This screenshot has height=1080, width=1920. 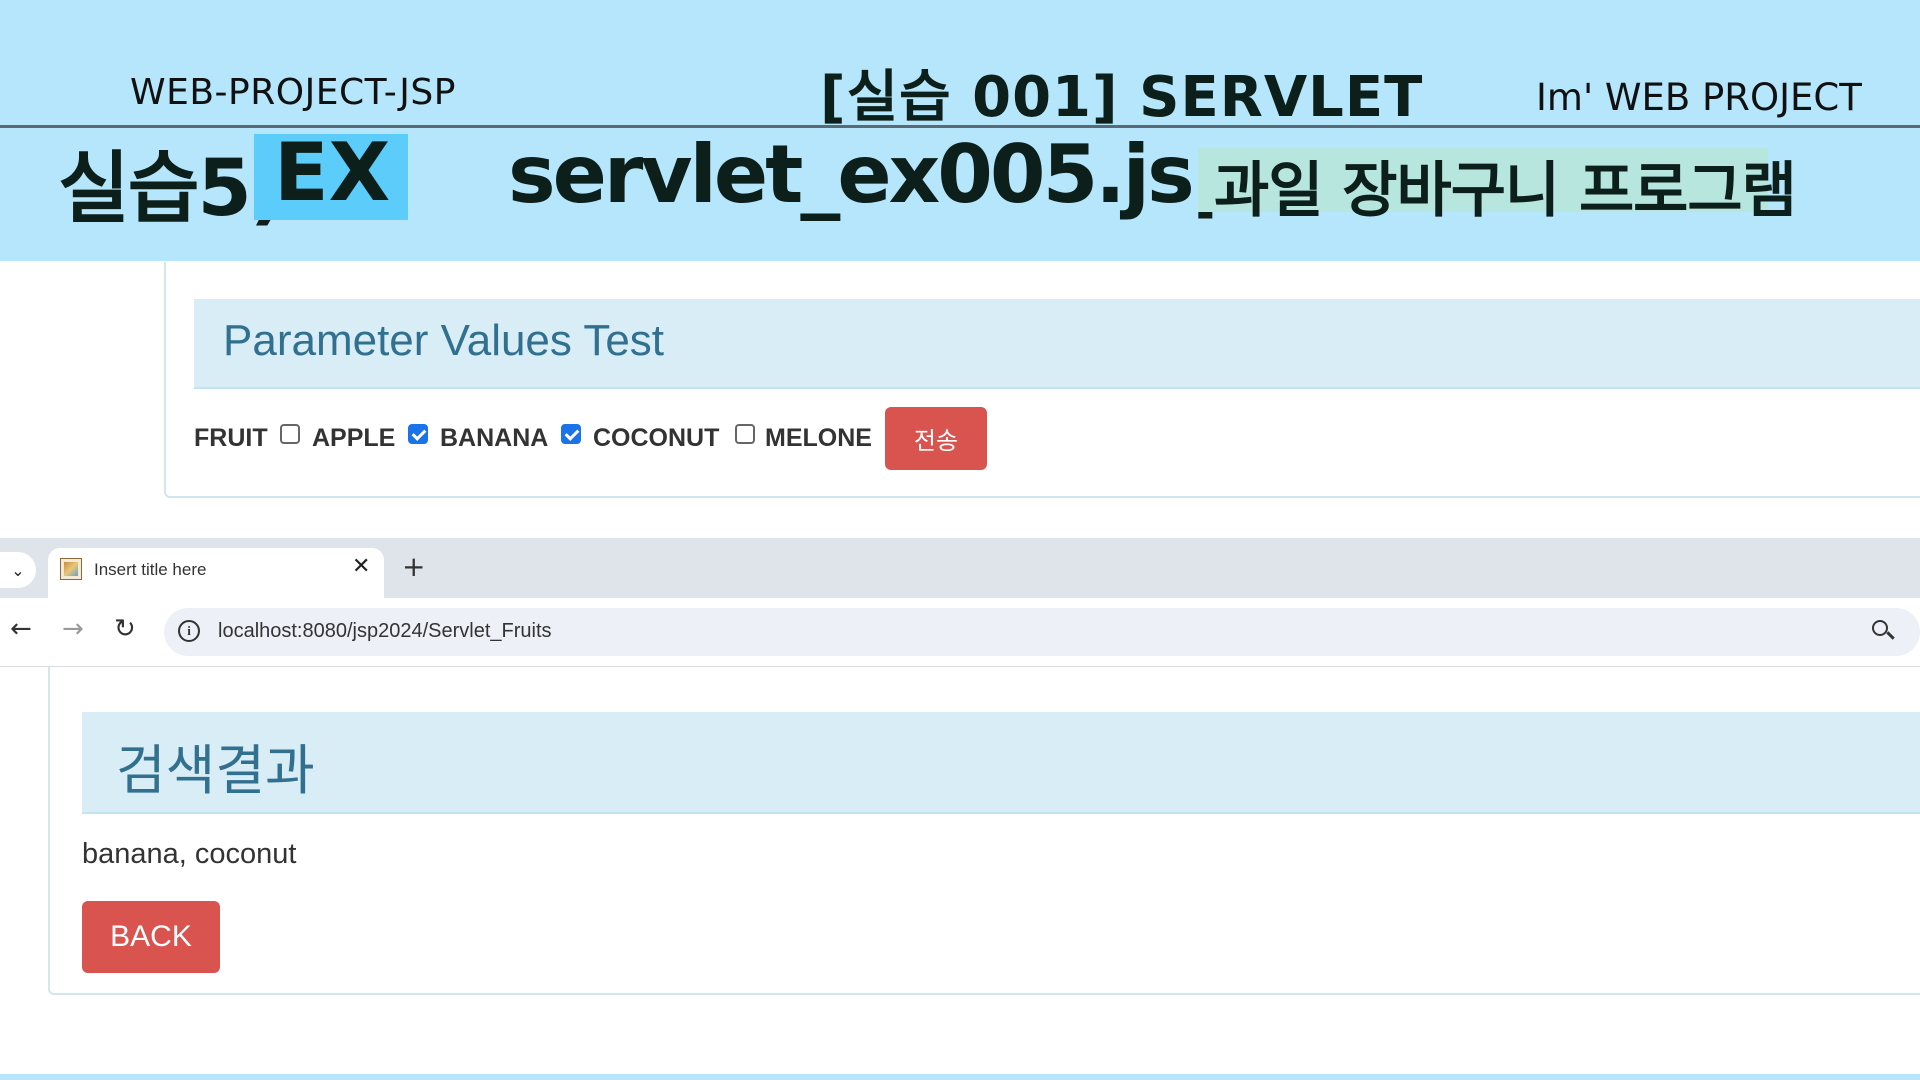 What do you see at coordinates (1122, 97) in the screenshot?
I see `lesson-title: [실습 001] SERVLET` at bounding box center [1122, 97].